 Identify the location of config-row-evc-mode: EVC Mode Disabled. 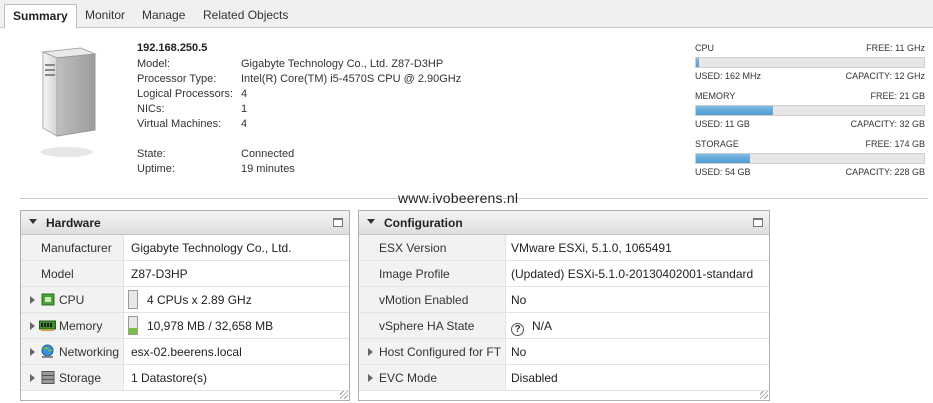
(564, 378).